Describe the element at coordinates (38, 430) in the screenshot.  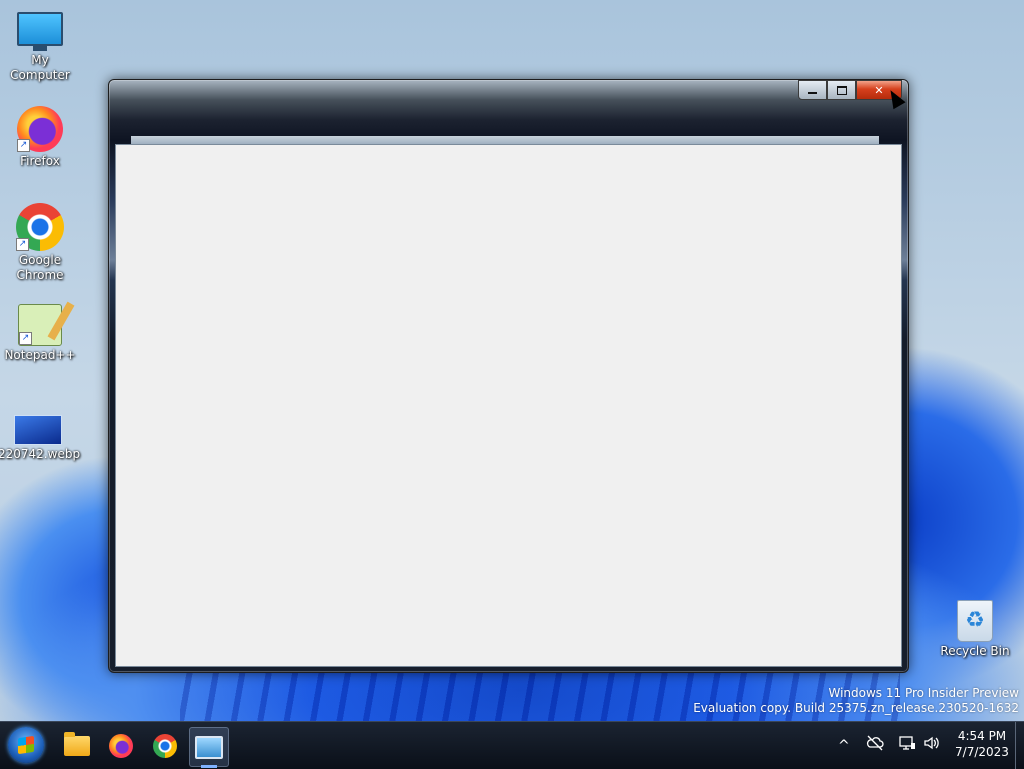
I see `image-file-icon` at that location.